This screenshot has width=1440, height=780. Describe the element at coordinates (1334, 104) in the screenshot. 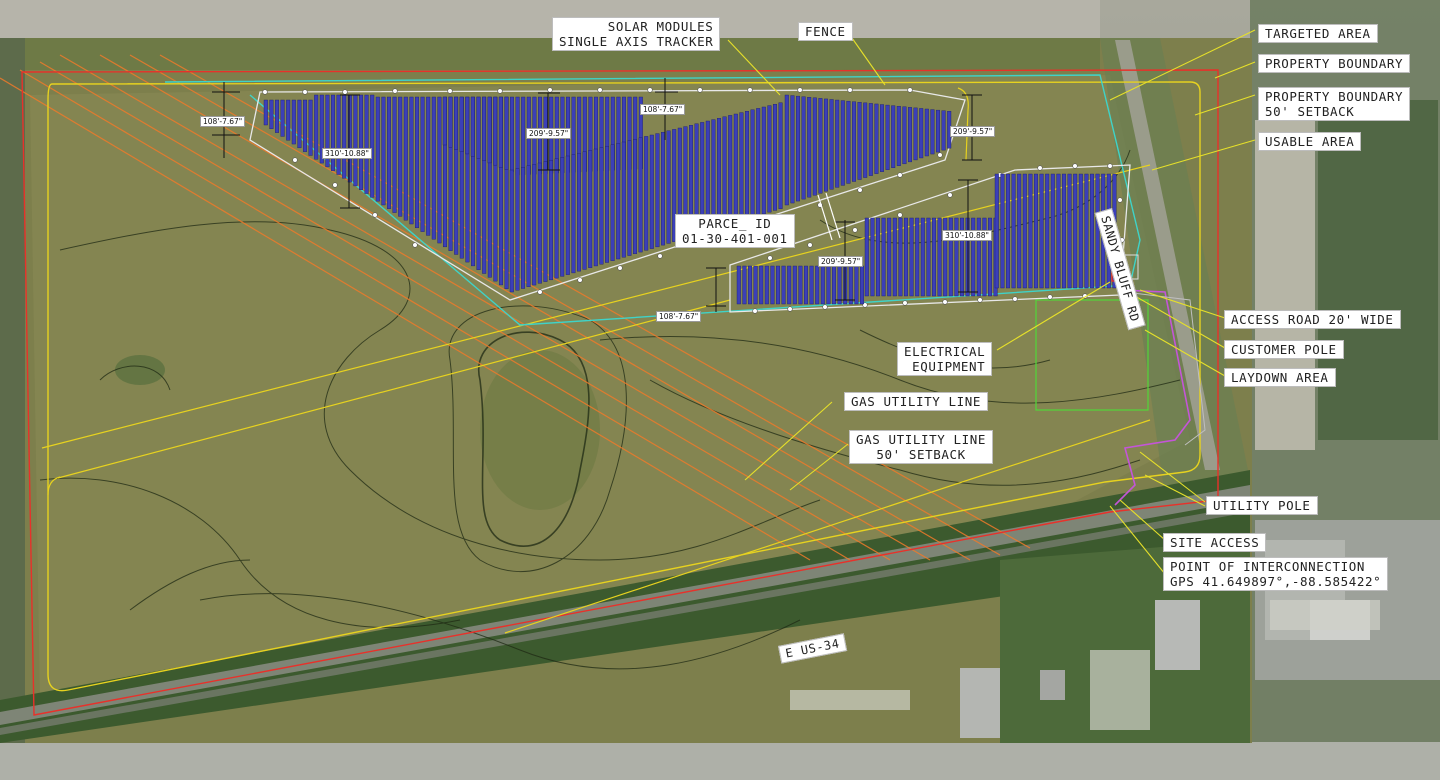

I see `label-property-boundary-setback: PROPERTY BOUNDARY 50' SETBACK` at that location.